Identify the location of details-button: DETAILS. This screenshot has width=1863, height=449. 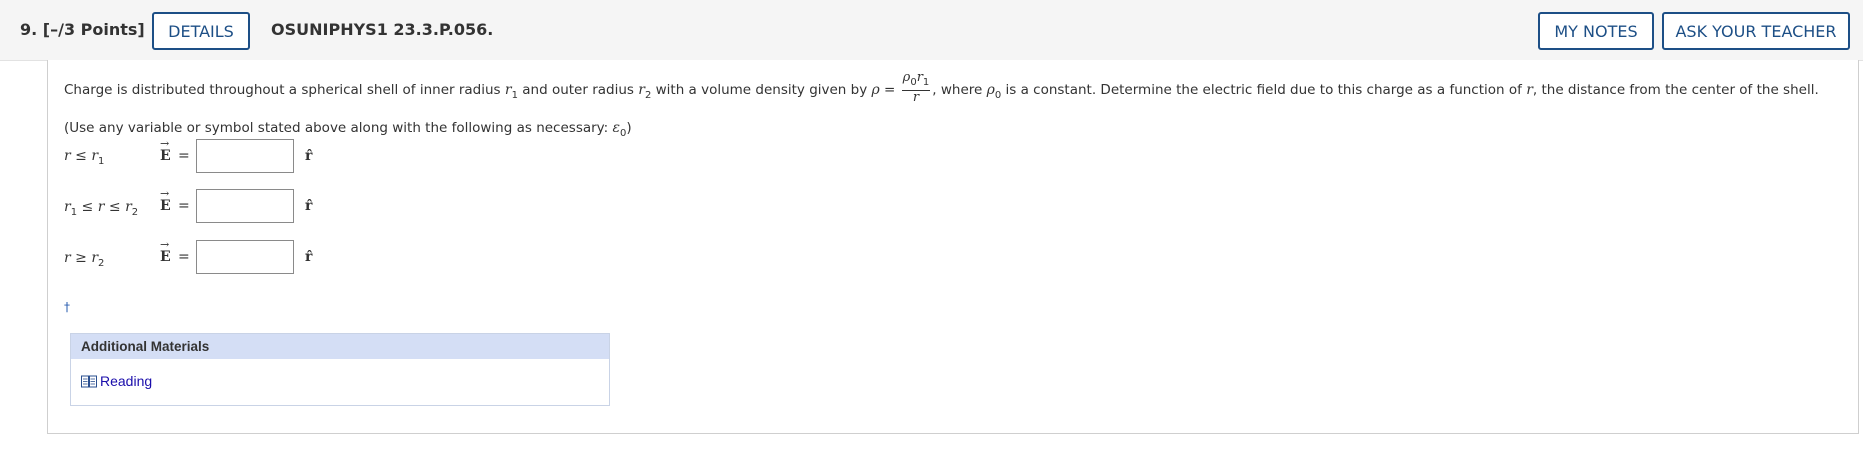
(201, 31).